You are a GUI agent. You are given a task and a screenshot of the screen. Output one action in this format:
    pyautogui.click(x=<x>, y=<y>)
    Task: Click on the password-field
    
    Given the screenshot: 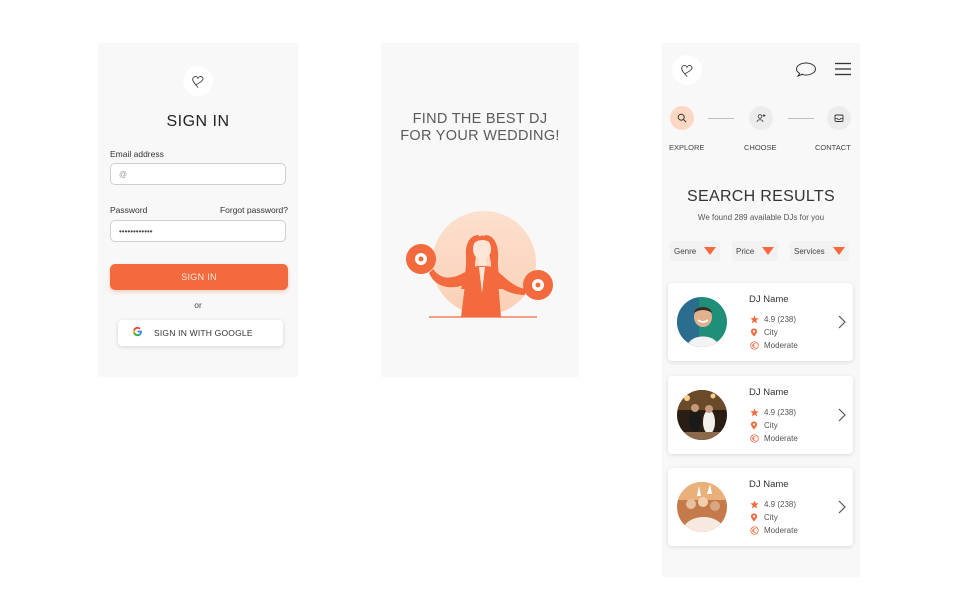 What is the action you would take?
    pyautogui.click(x=198, y=231)
    